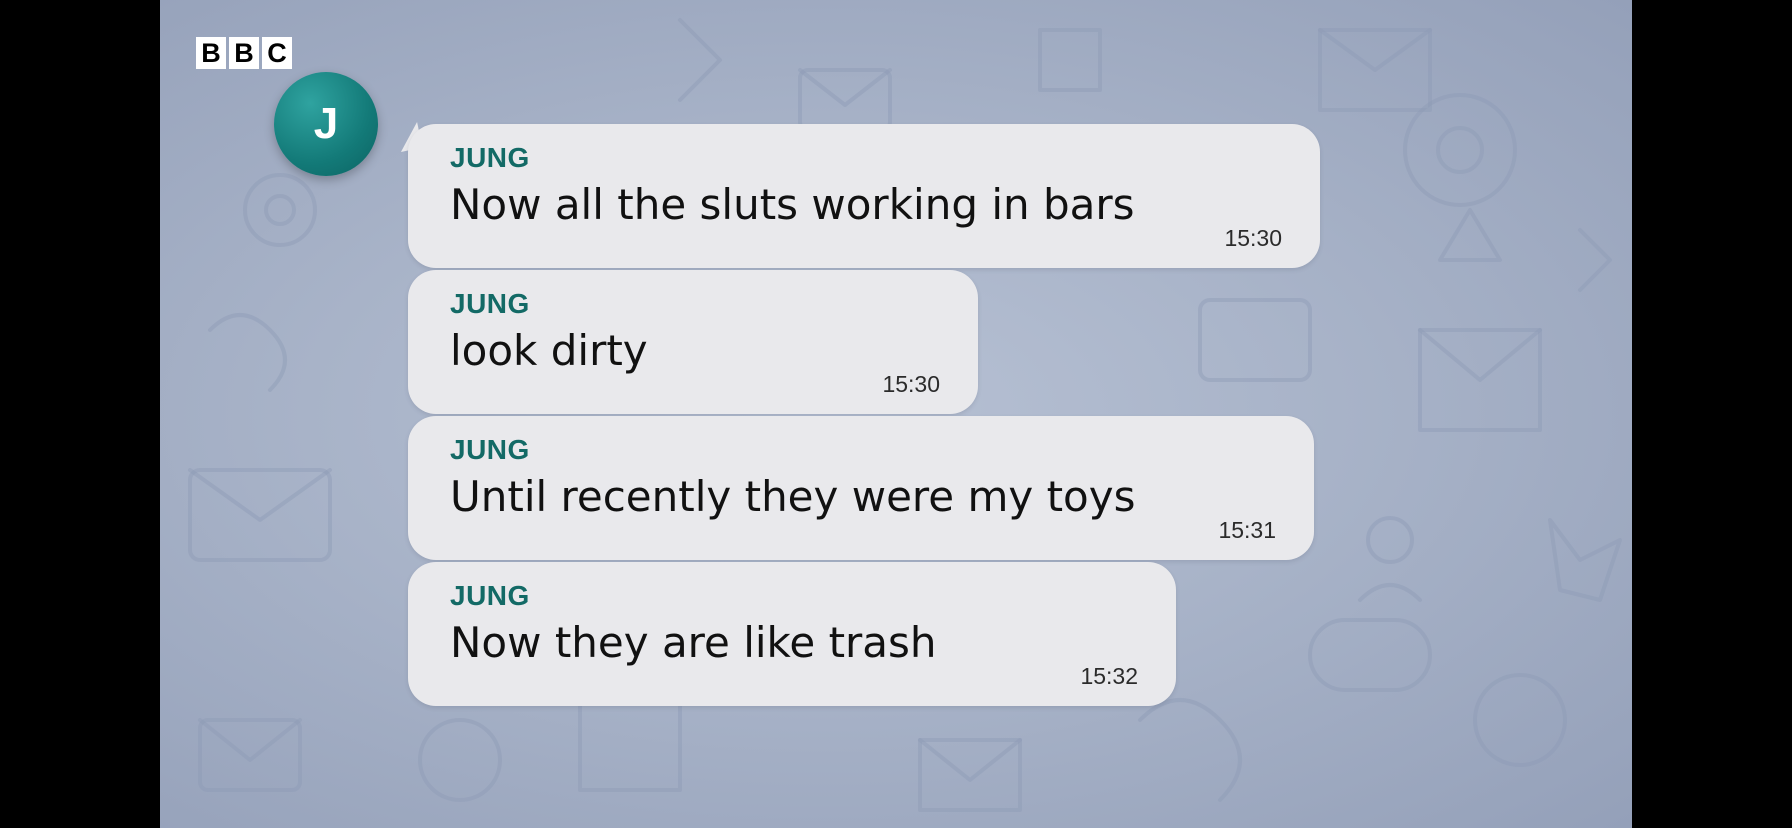  I want to click on avatar: J, so click(326, 124).